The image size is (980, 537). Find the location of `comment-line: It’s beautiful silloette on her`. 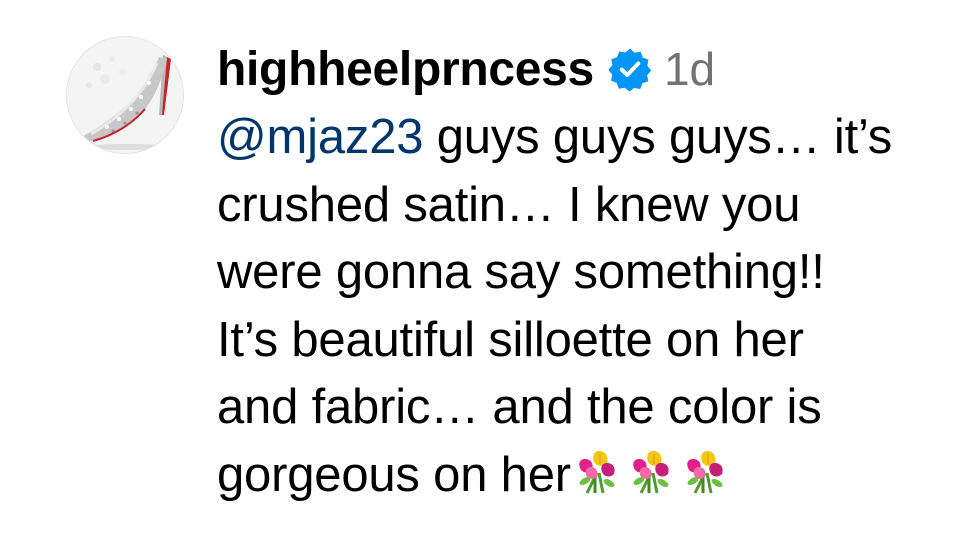

comment-line: It’s beautiful silloette on her is located at coordinates (510, 339).